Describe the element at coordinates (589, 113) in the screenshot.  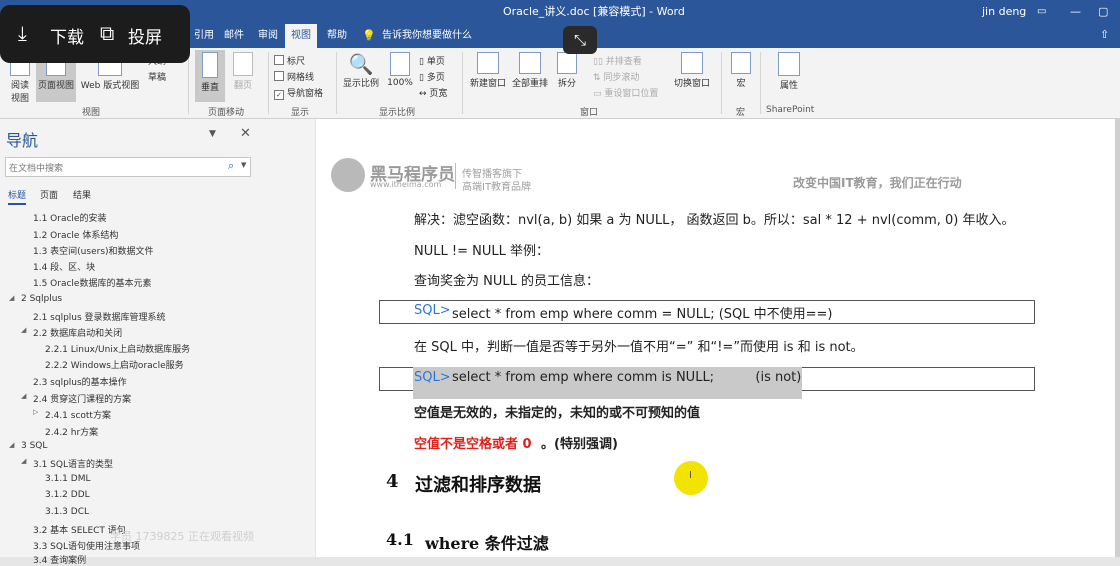
I see `group-window-label: 窗口` at that location.